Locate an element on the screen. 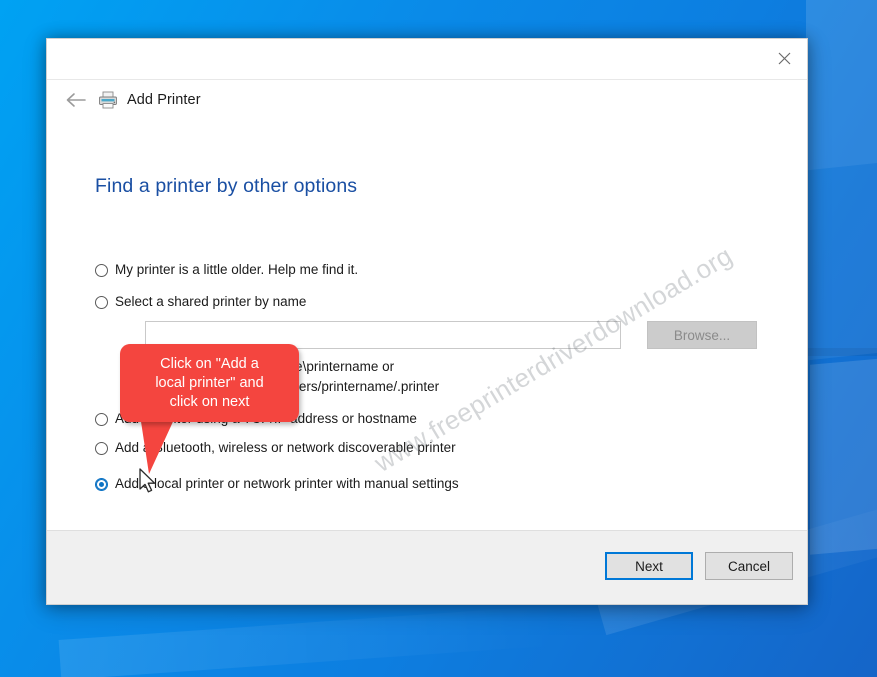 This screenshot has height=677, width=877. radio-local-printer is located at coordinates (101, 484).